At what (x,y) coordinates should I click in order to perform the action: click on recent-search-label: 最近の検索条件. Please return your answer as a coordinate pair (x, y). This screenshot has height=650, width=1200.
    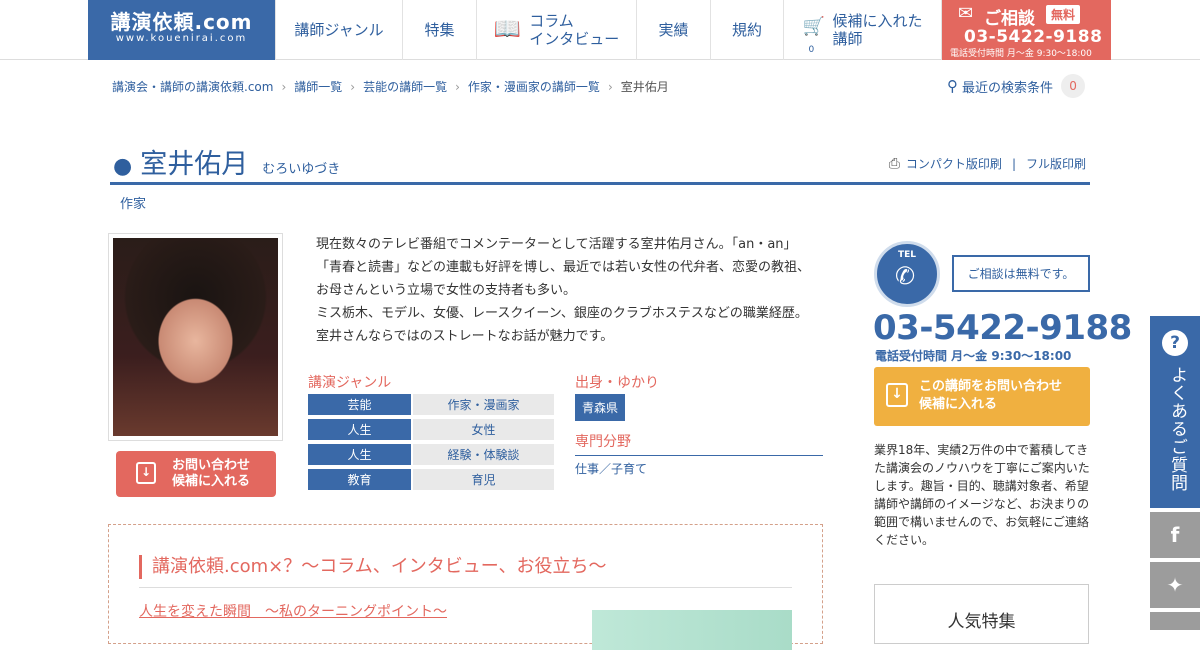
    Looking at the image, I should click on (1008, 88).